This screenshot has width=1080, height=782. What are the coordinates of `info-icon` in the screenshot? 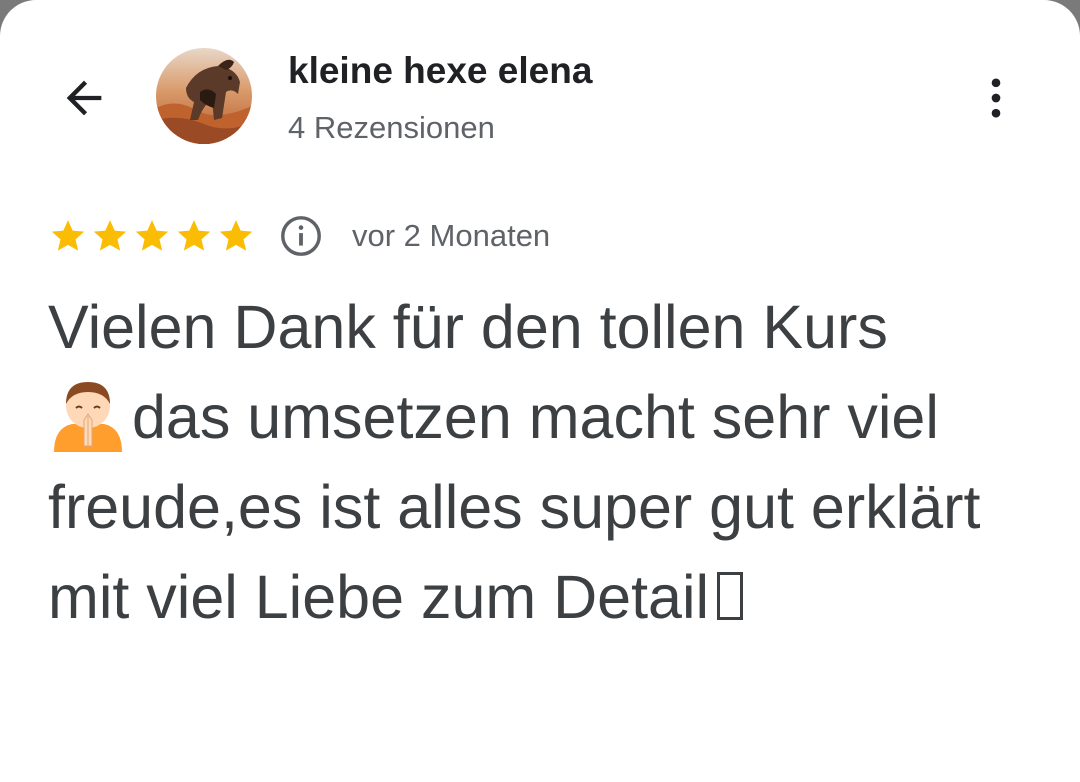 It's located at (301, 236).